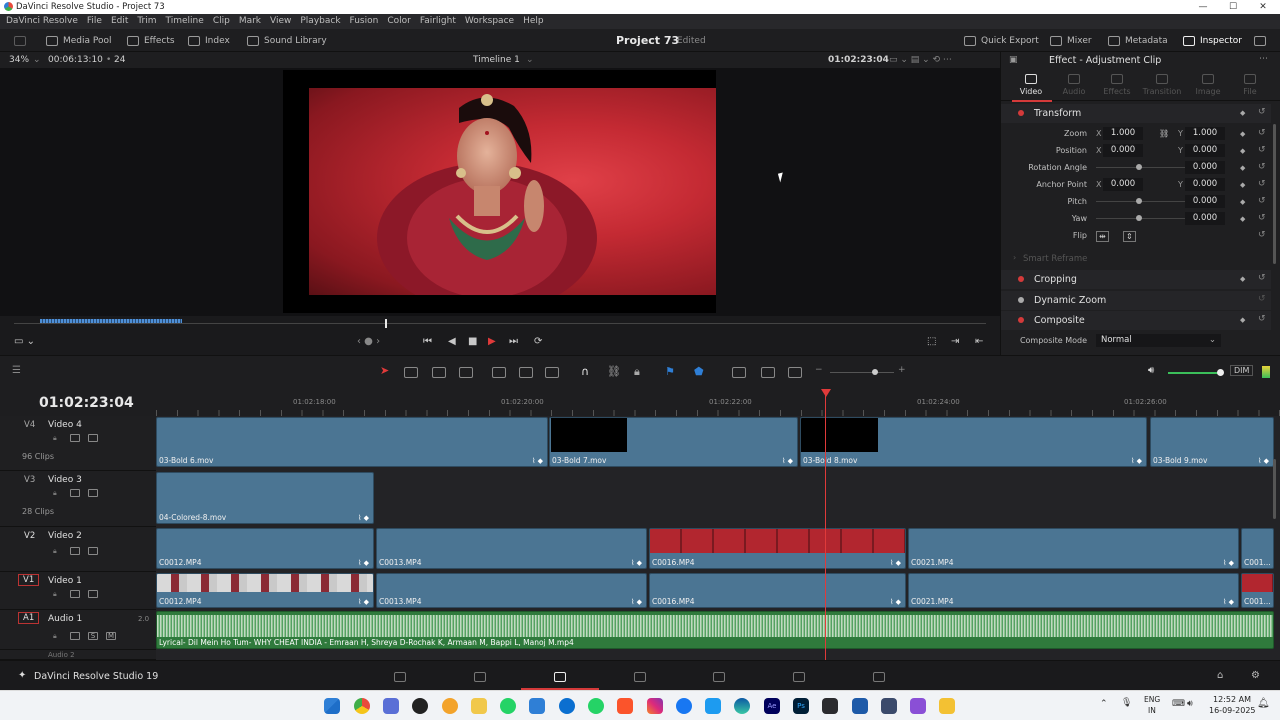 The image size is (1280, 720). I want to click on reset-icon: ↺, so click(1262, 112).